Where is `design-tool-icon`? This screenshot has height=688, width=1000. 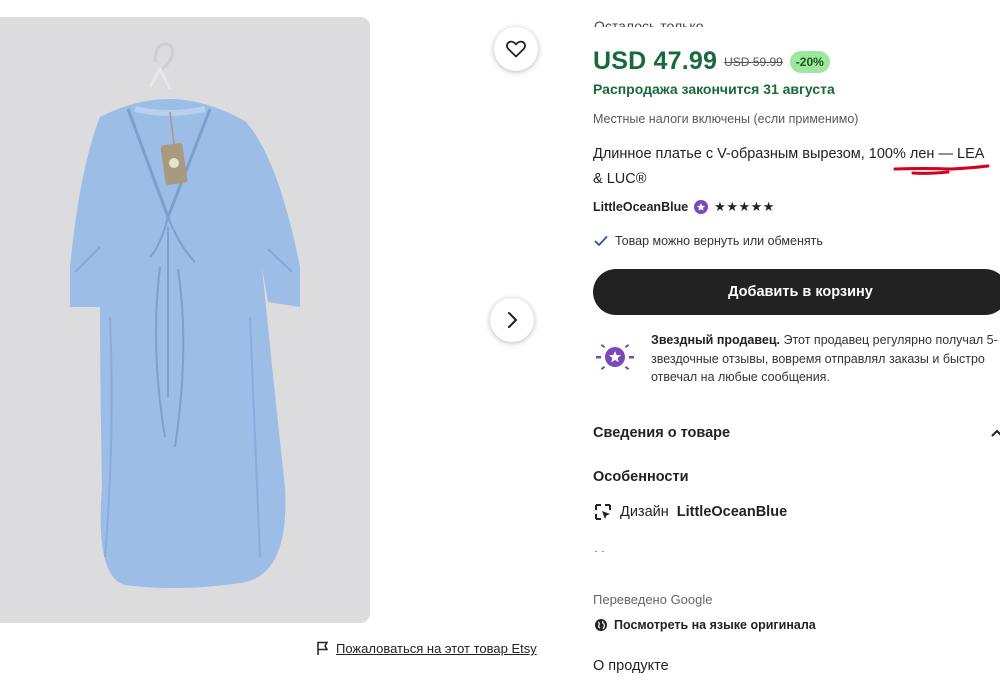
design-tool-icon is located at coordinates (603, 512).